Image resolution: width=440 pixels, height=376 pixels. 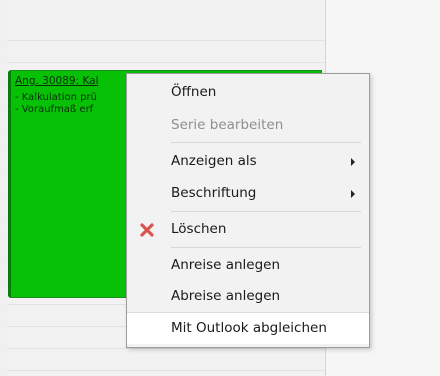 I want to click on menu-item-label: Serie bearbeiten, so click(x=227, y=125).